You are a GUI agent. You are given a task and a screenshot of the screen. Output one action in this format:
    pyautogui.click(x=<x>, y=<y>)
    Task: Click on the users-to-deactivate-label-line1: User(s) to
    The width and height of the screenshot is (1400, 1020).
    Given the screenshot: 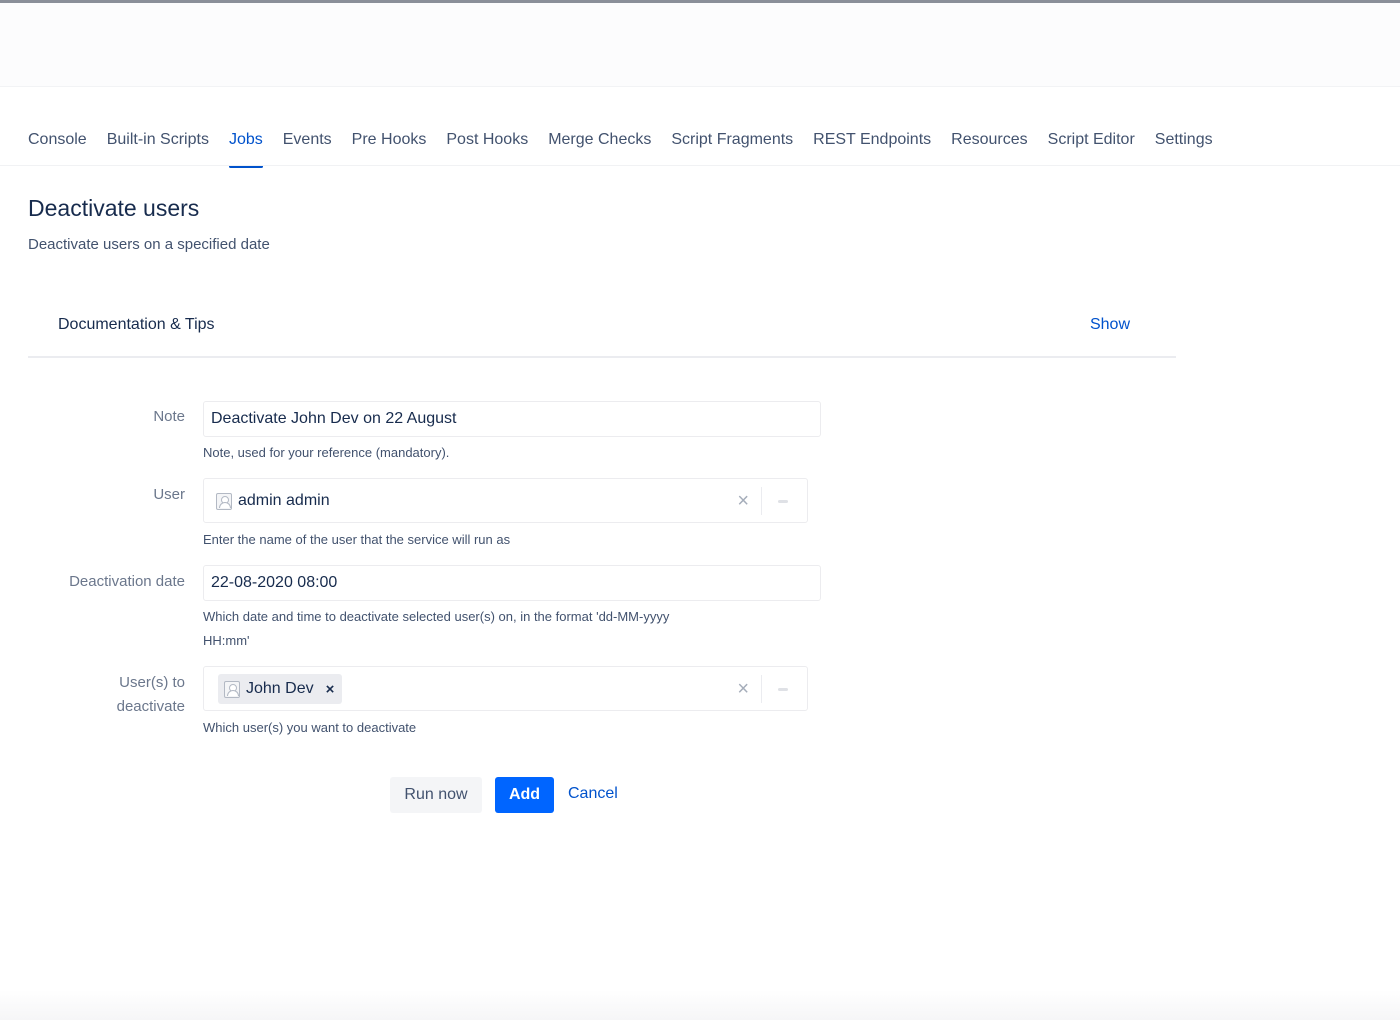 What is the action you would take?
    pyautogui.click(x=152, y=682)
    